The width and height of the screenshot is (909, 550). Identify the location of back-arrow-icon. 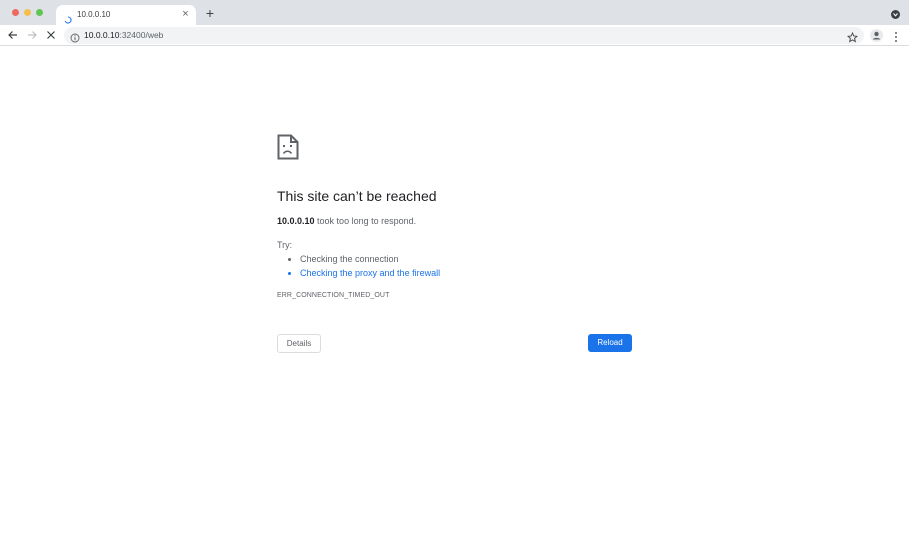
(13, 35).